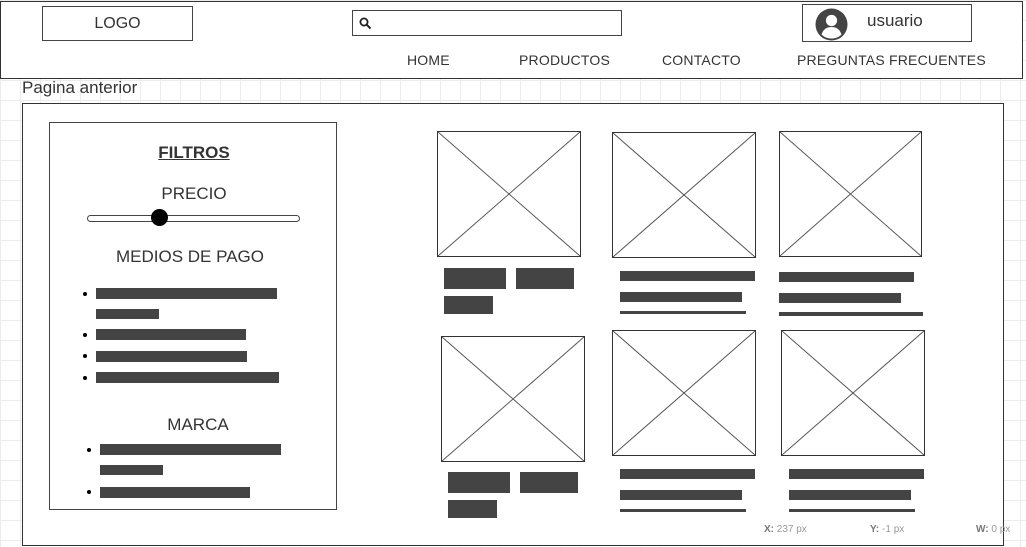  I want to click on nav-productos: PRODUCTOS, so click(564, 60).